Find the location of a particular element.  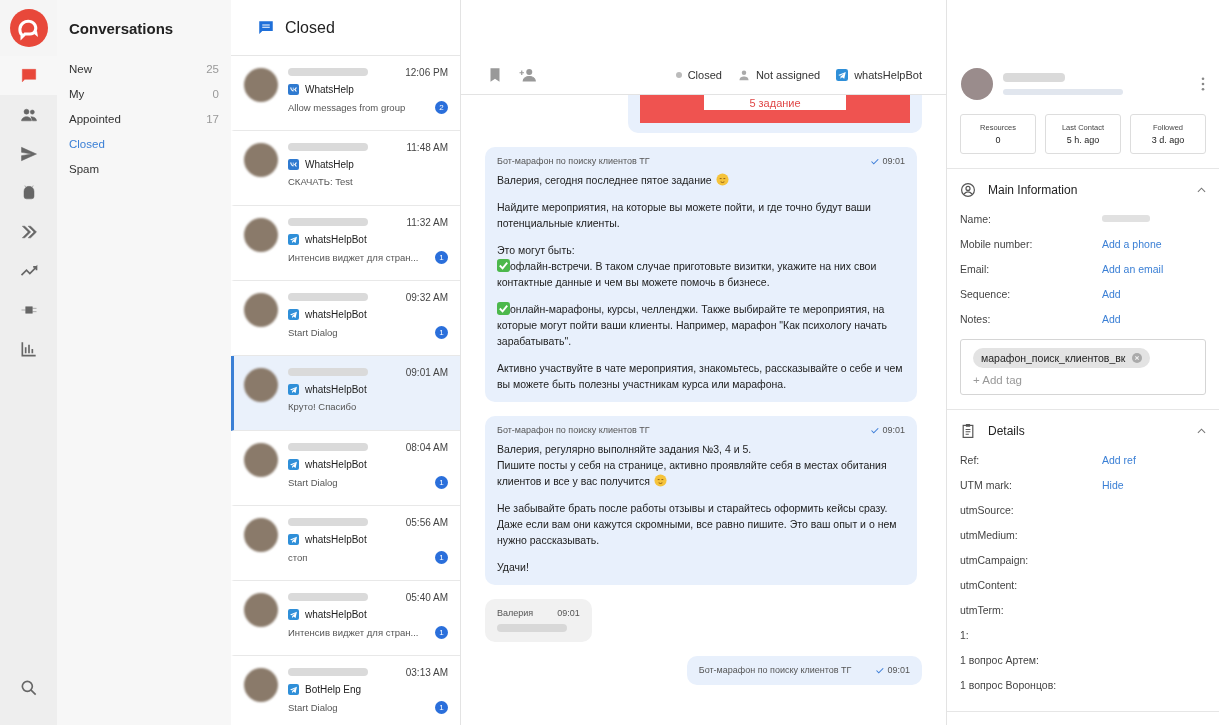

sender-name: Бот-марафон по поиску клиентов ТГ is located at coordinates (573, 161).